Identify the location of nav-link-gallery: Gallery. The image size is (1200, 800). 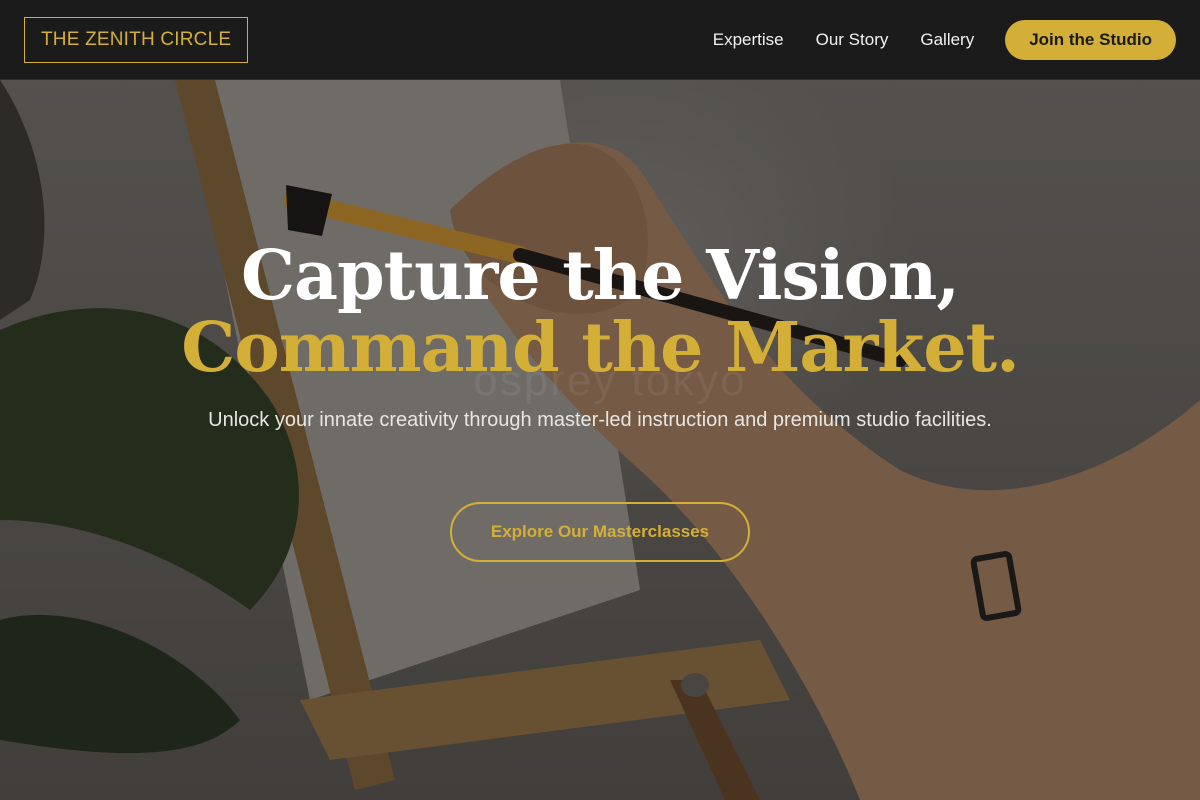
(947, 40).